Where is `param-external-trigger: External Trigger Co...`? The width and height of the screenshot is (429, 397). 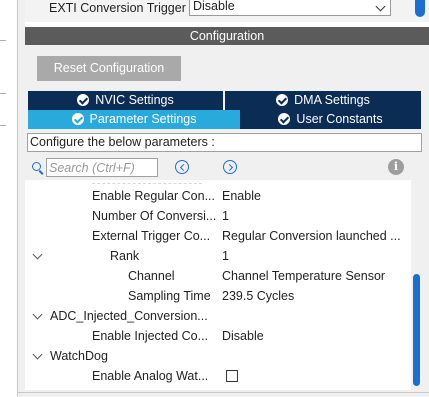
param-external-trigger: External Trigger Co... is located at coordinates (151, 236).